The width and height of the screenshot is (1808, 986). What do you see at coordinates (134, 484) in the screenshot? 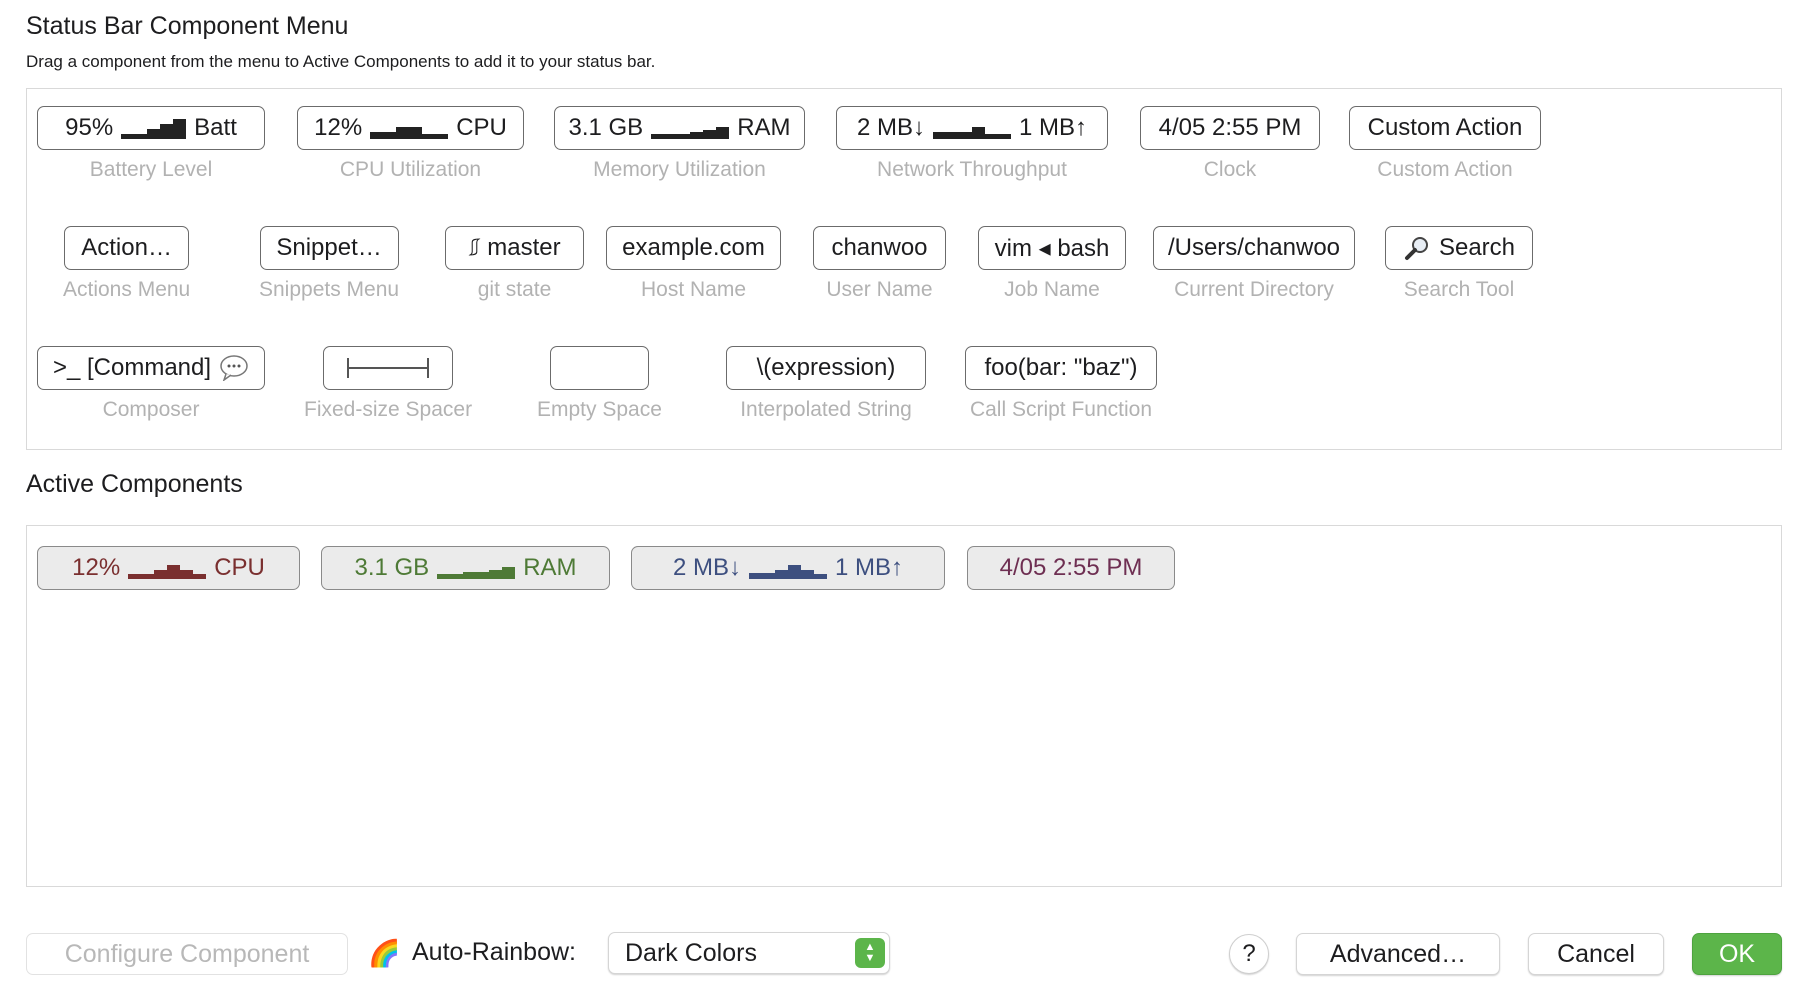
I see `active-components-title: Active Components` at bounding box center [134, 484].